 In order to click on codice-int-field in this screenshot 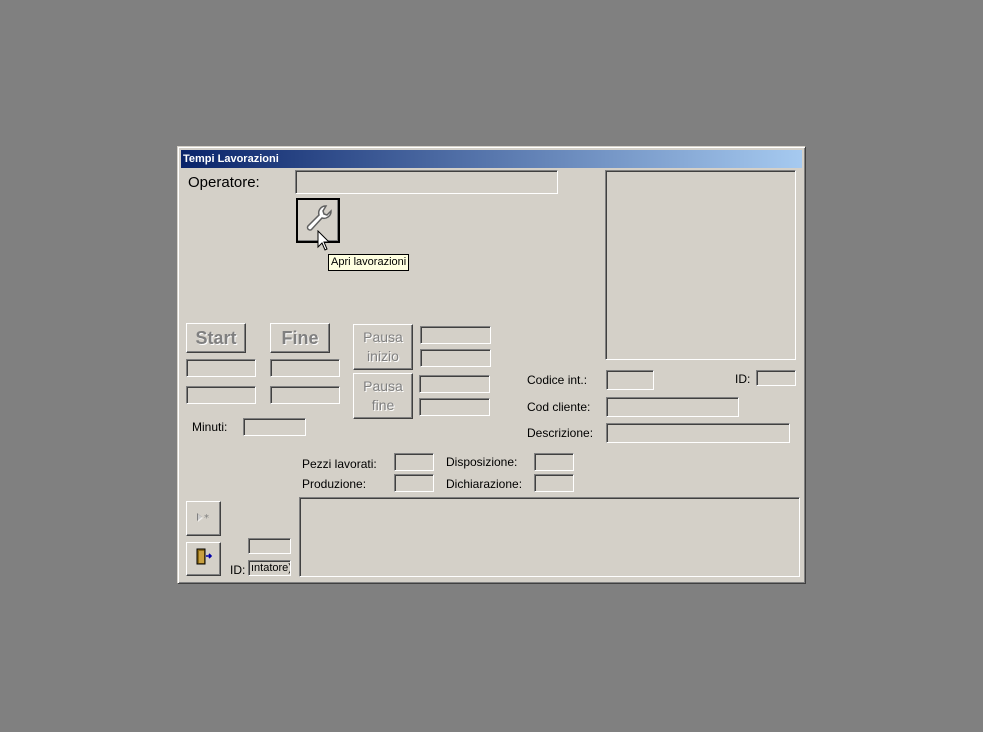, I will do `click(630, 380)`.